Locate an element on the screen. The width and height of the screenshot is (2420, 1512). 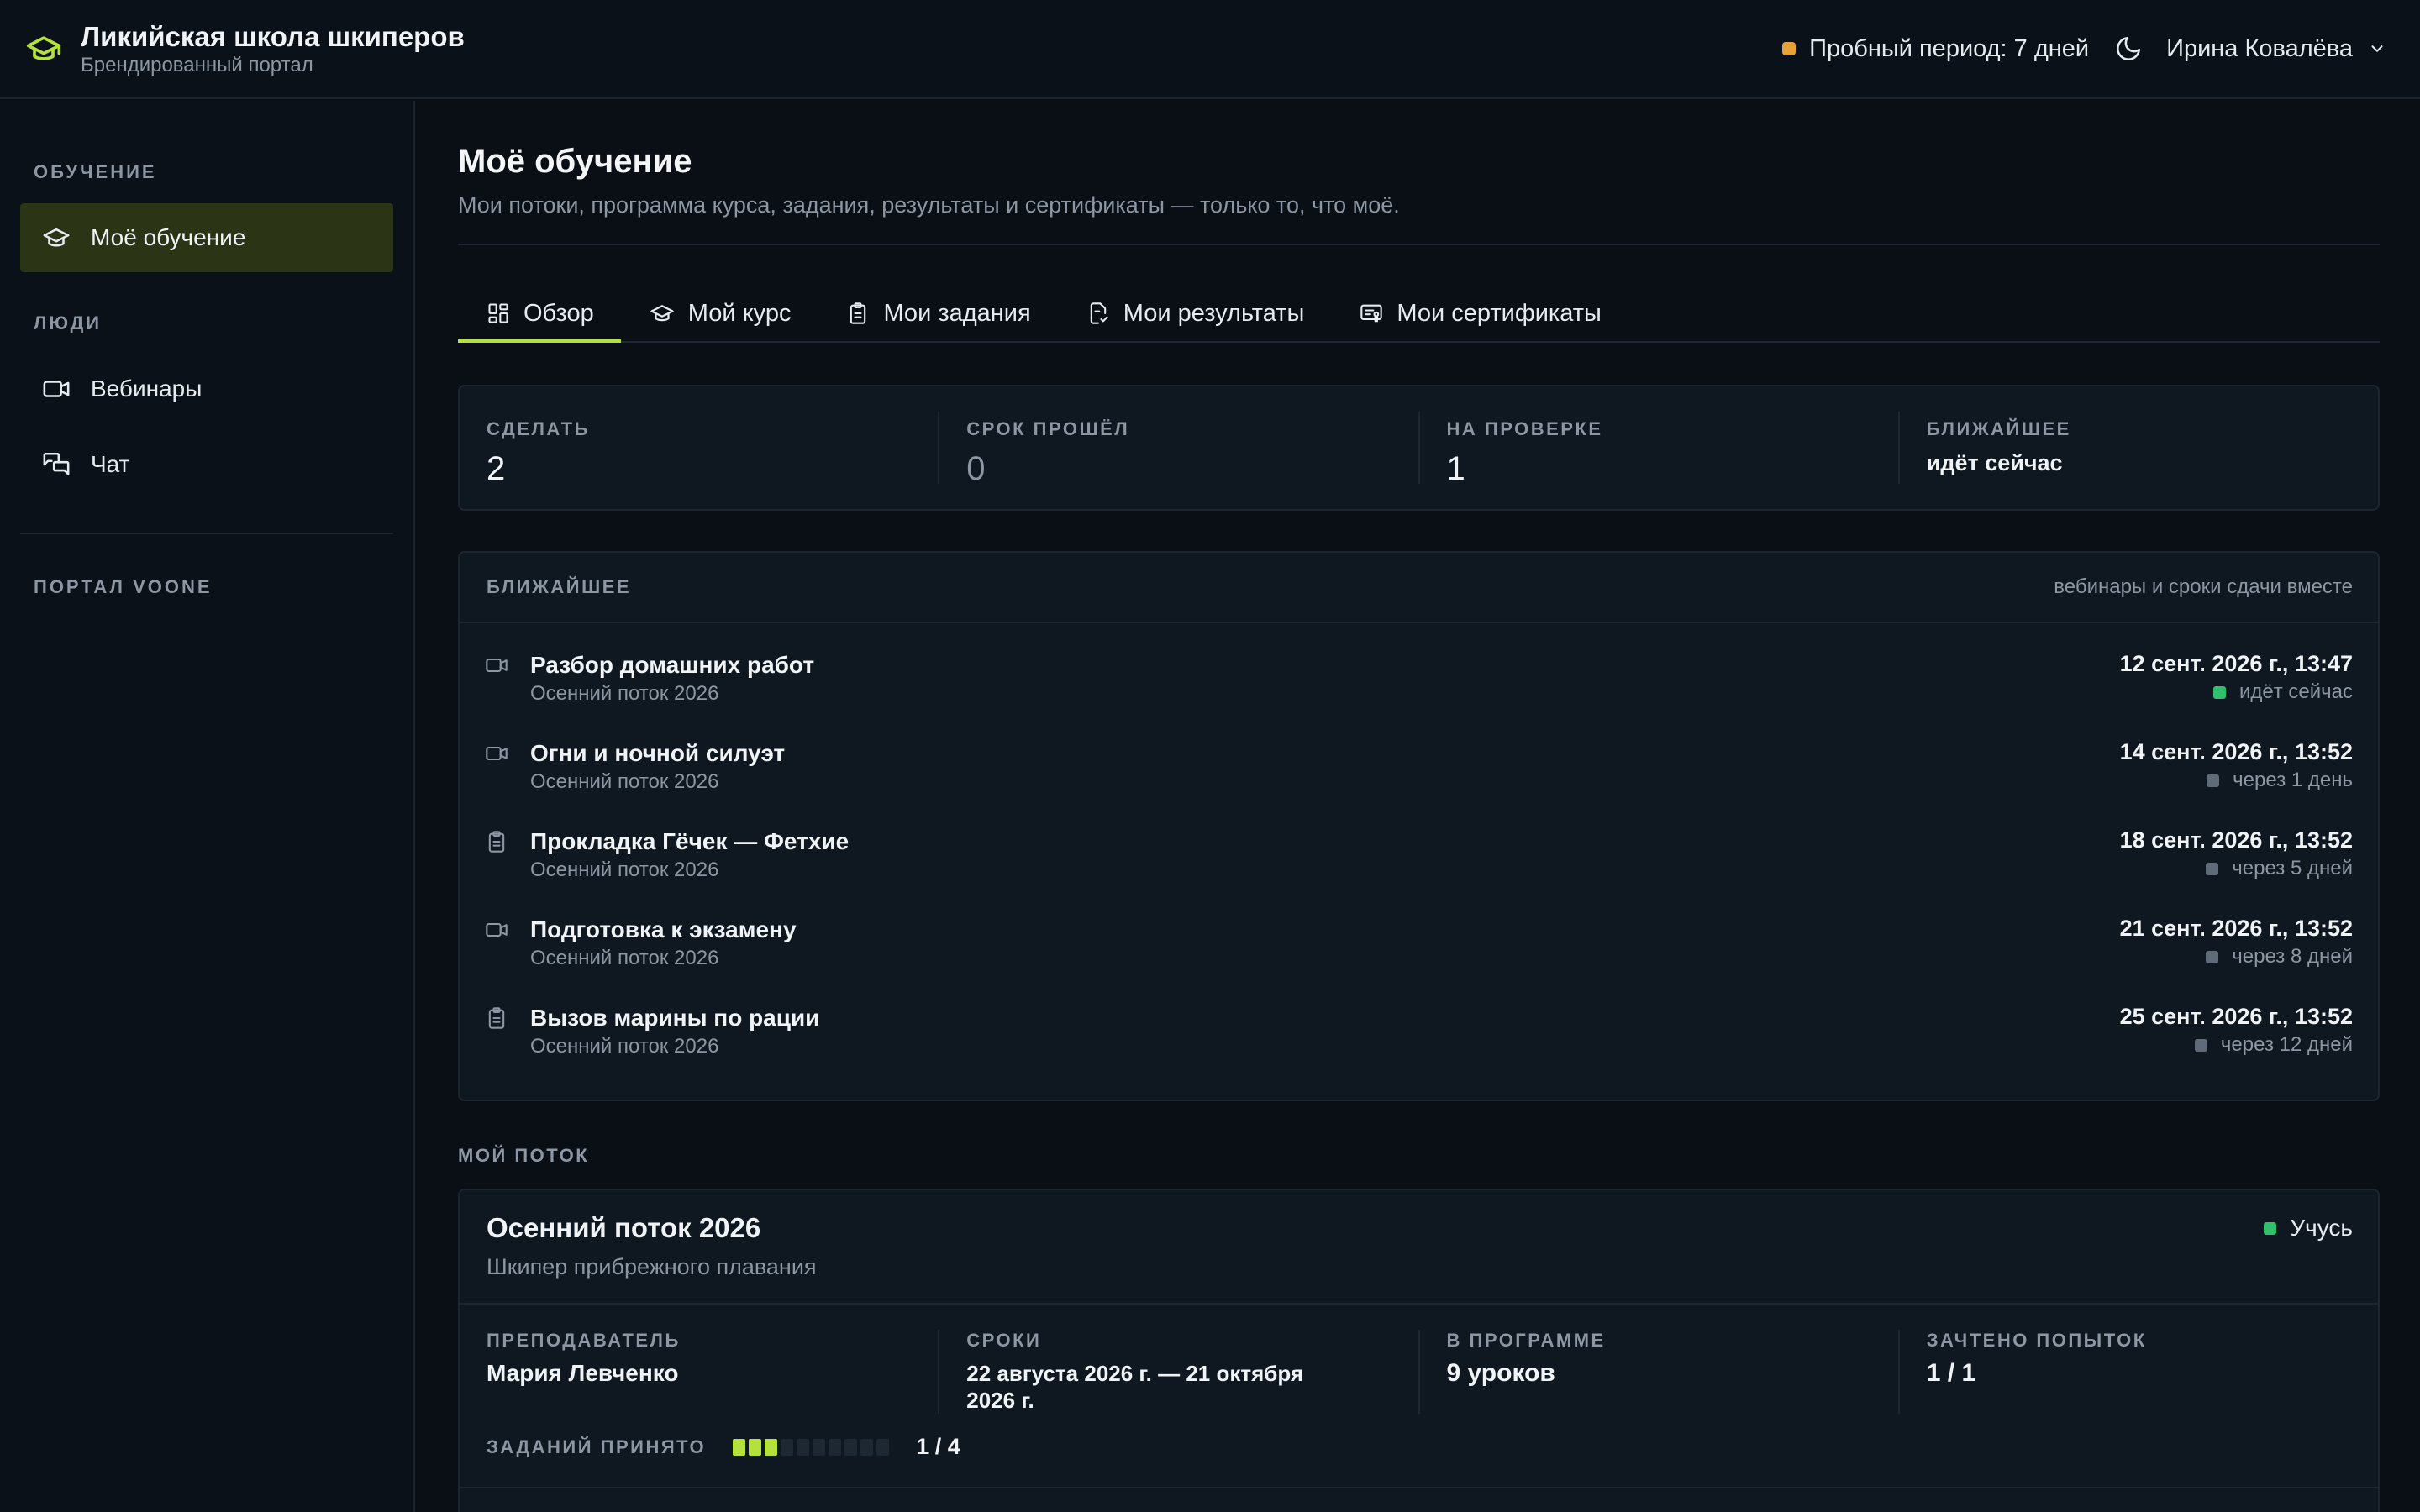
tab-my-assignments: Мои задания is located at coordinates (937, 313).